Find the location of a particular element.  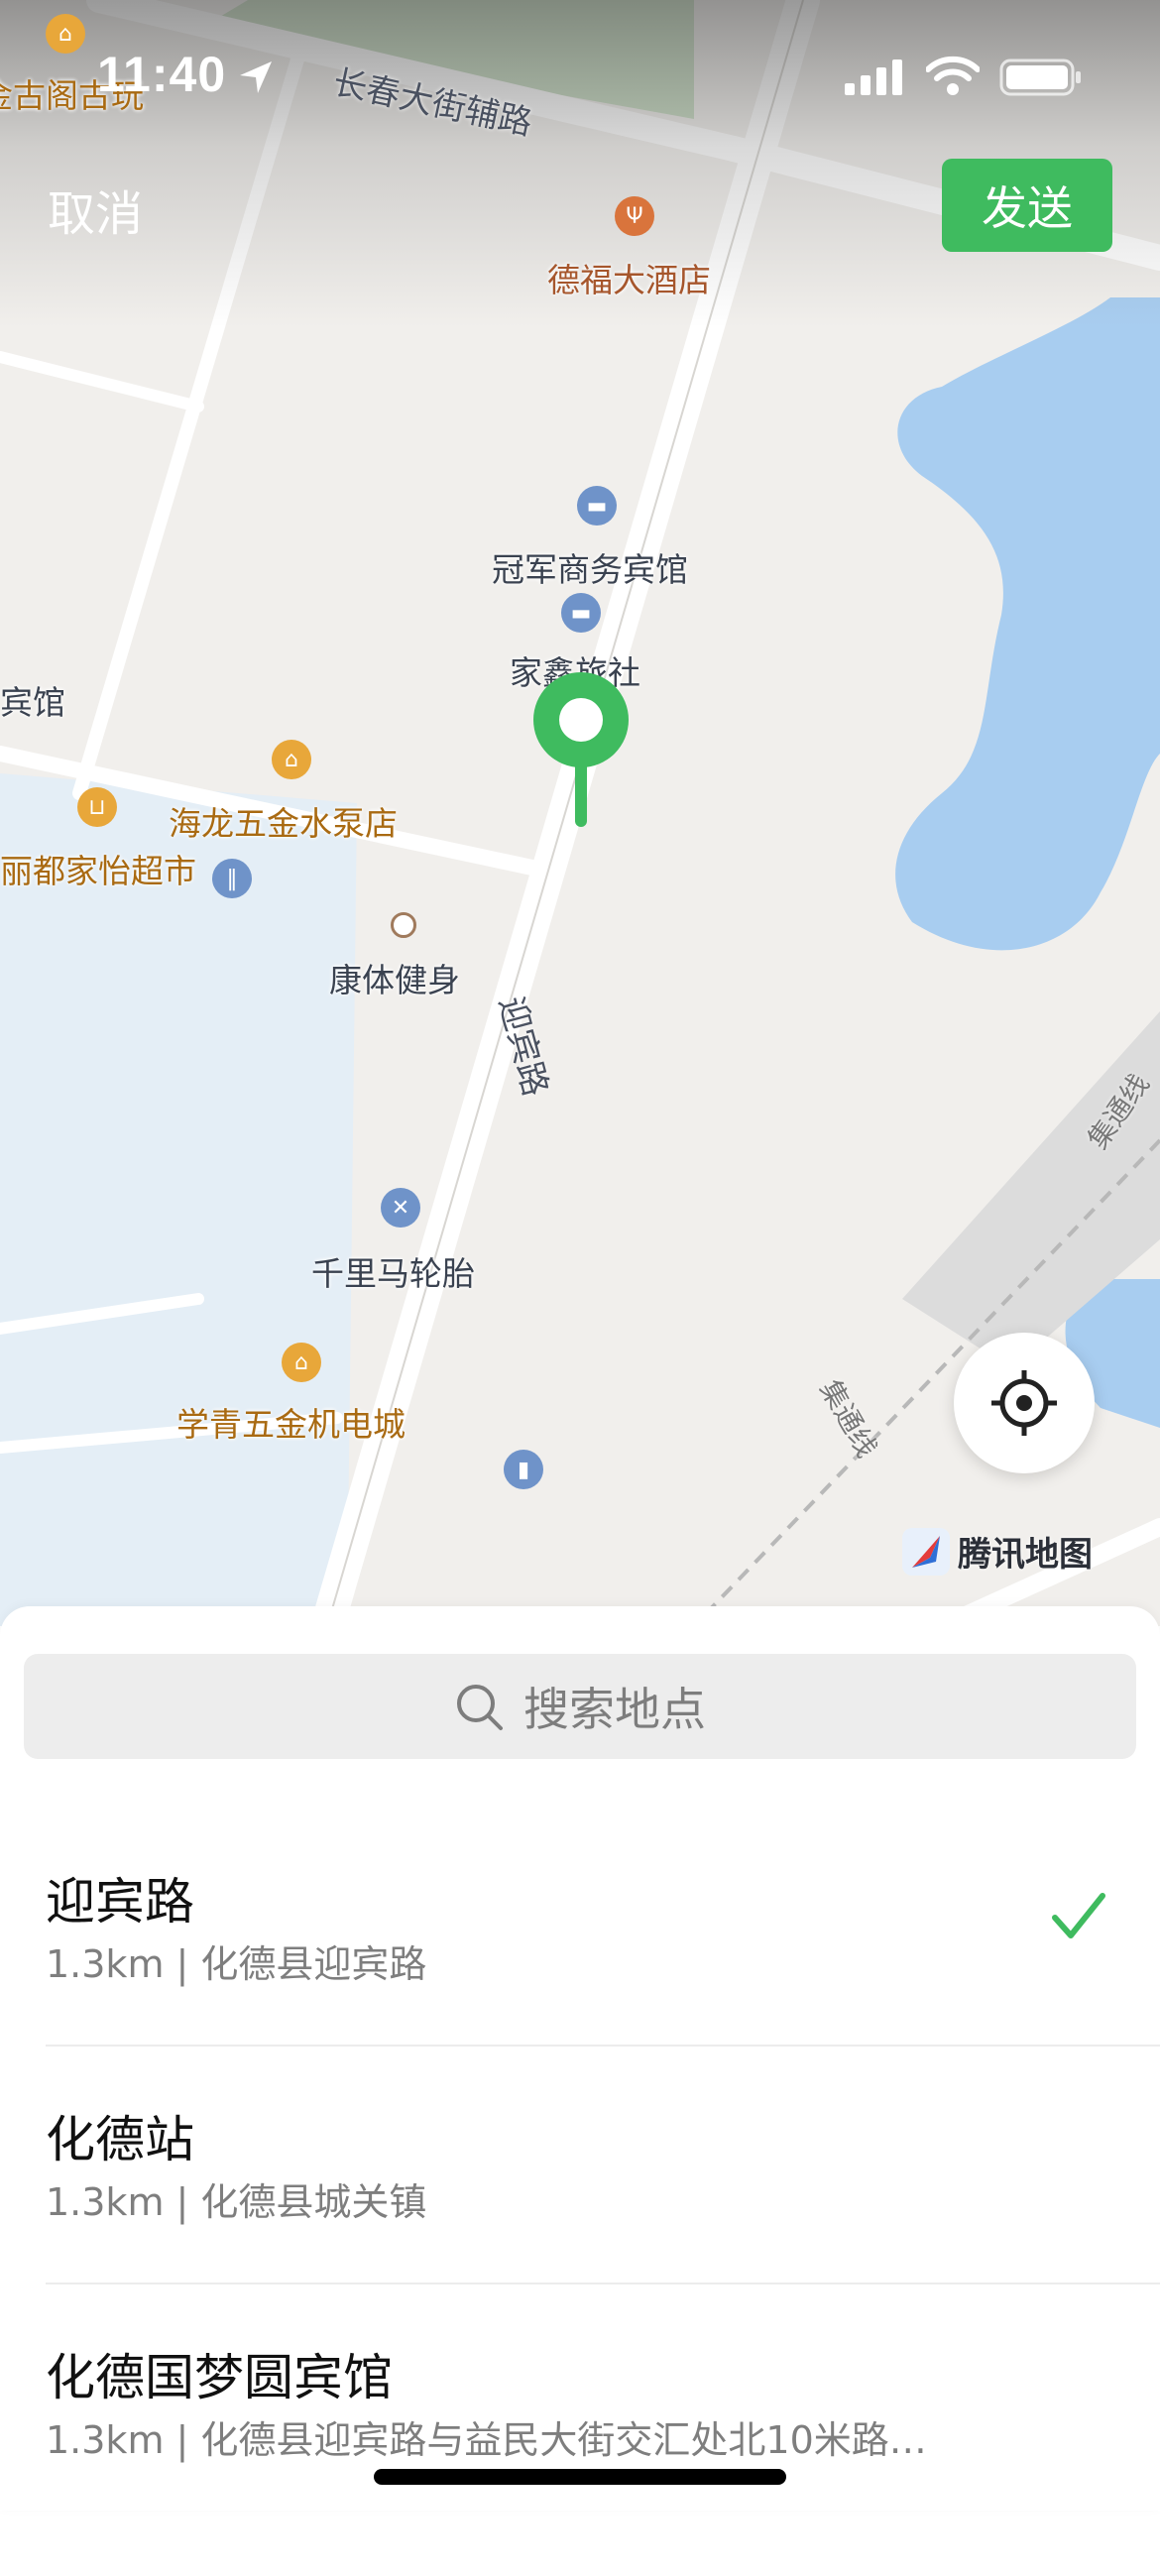

poi-label: 千里马轮胎 is located at coordinates (393, 1271).